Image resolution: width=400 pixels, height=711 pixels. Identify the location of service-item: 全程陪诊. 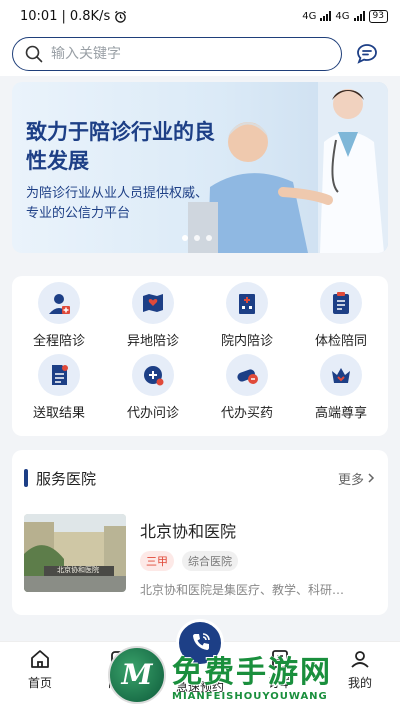
(59, 318).